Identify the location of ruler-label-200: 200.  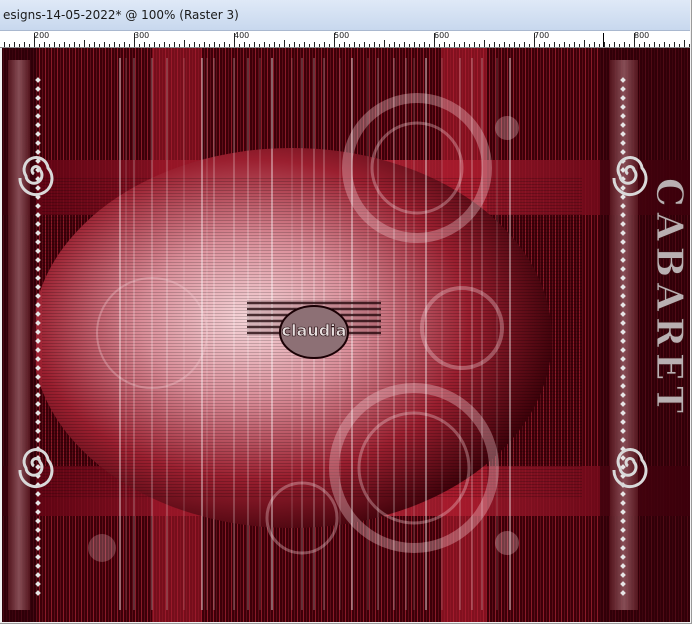
(42, 35).